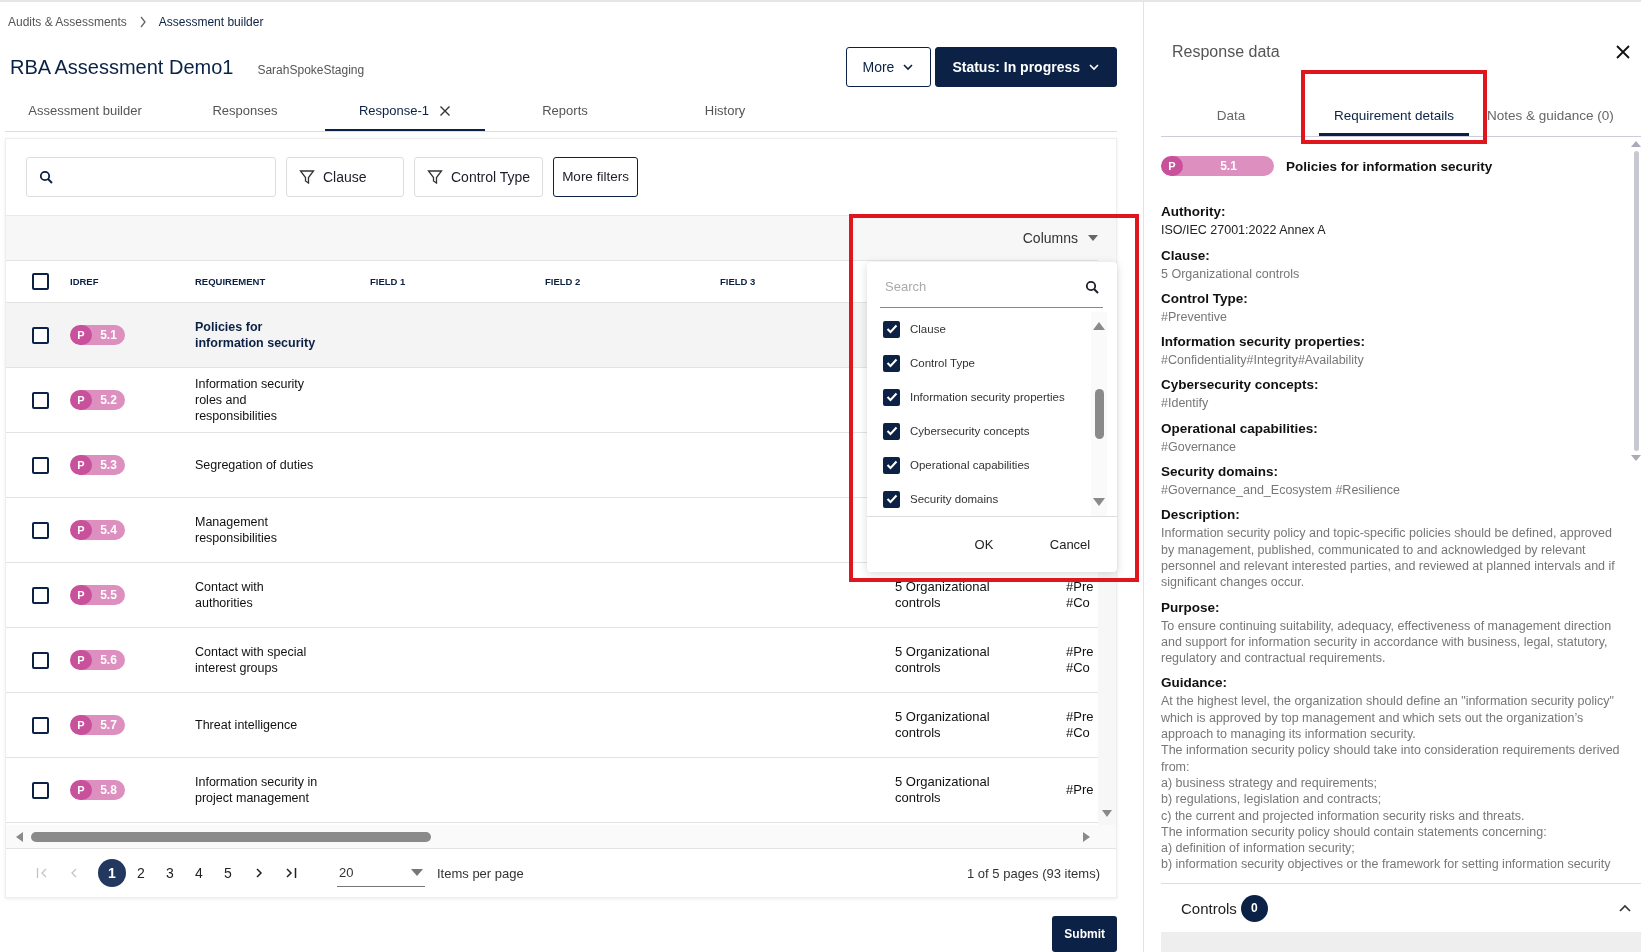  What do you see at coordinates (1623, 51) in the screenshot?
I see `close-icon` at bounding box center [1623, 51].